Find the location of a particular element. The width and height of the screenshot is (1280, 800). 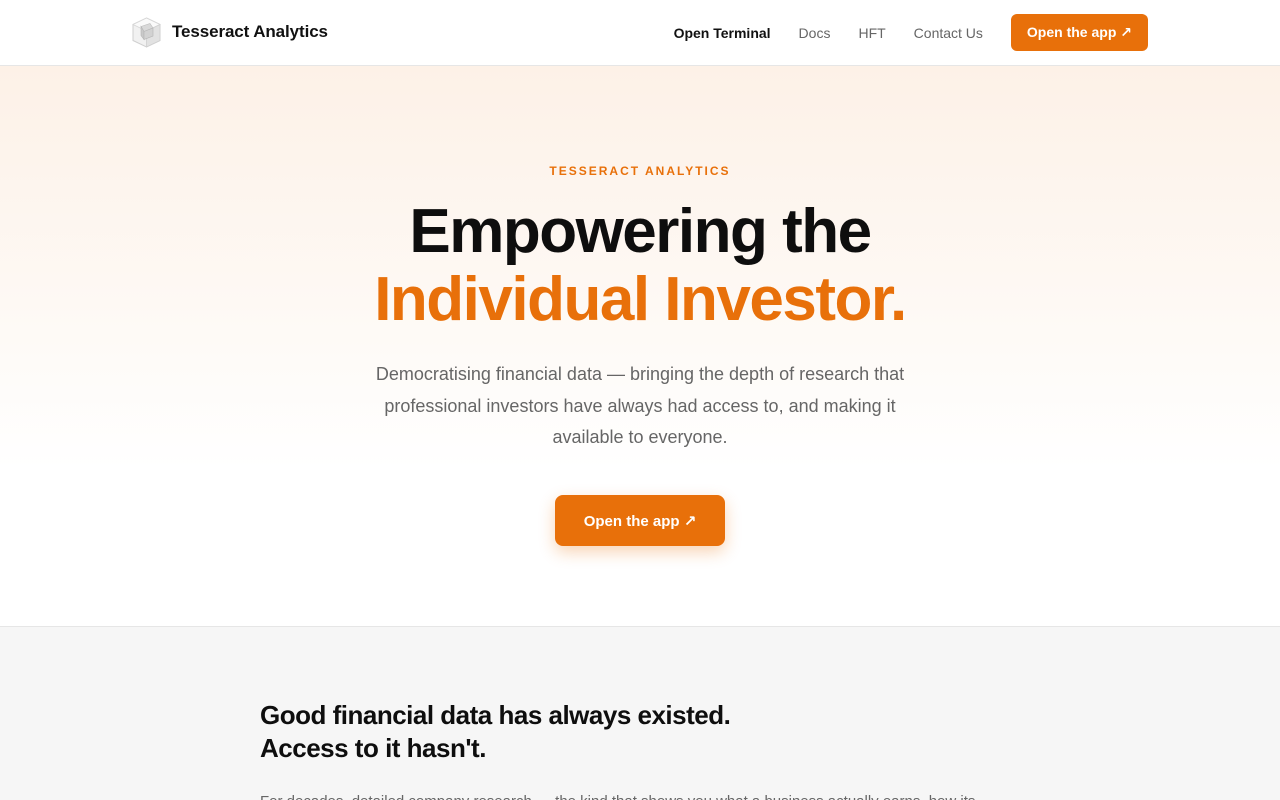

header-open-app-button: Open the app ↗ is located at coordinates (1079, 32).